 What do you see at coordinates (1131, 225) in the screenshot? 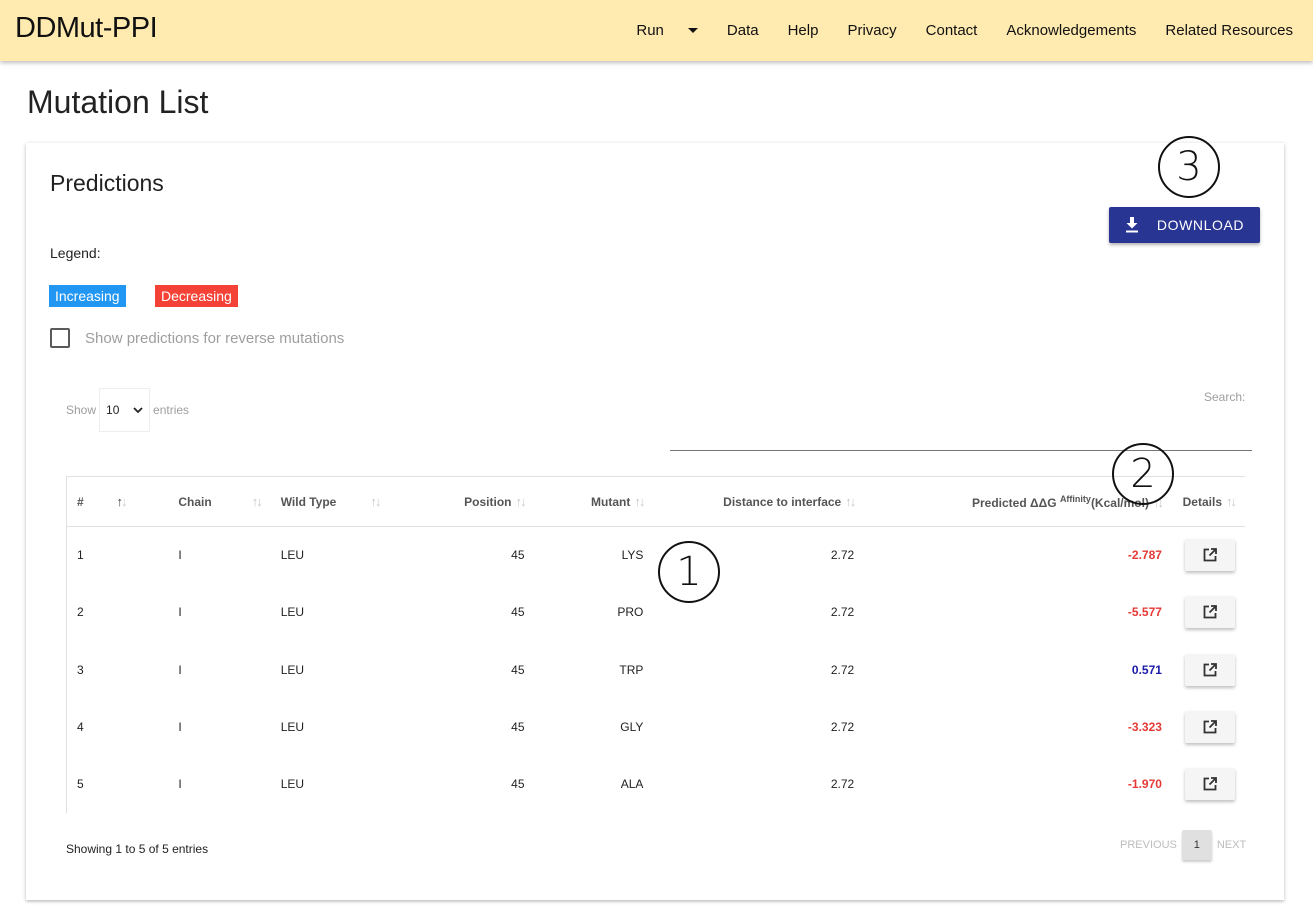
I see `download-icon` at bounding box center [1131, 225].